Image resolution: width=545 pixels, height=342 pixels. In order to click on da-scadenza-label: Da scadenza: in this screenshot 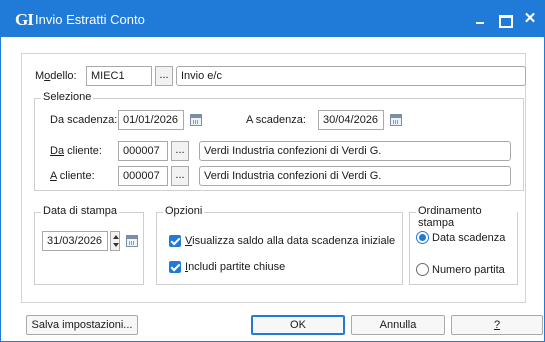, I will do `click(84, 120)`.